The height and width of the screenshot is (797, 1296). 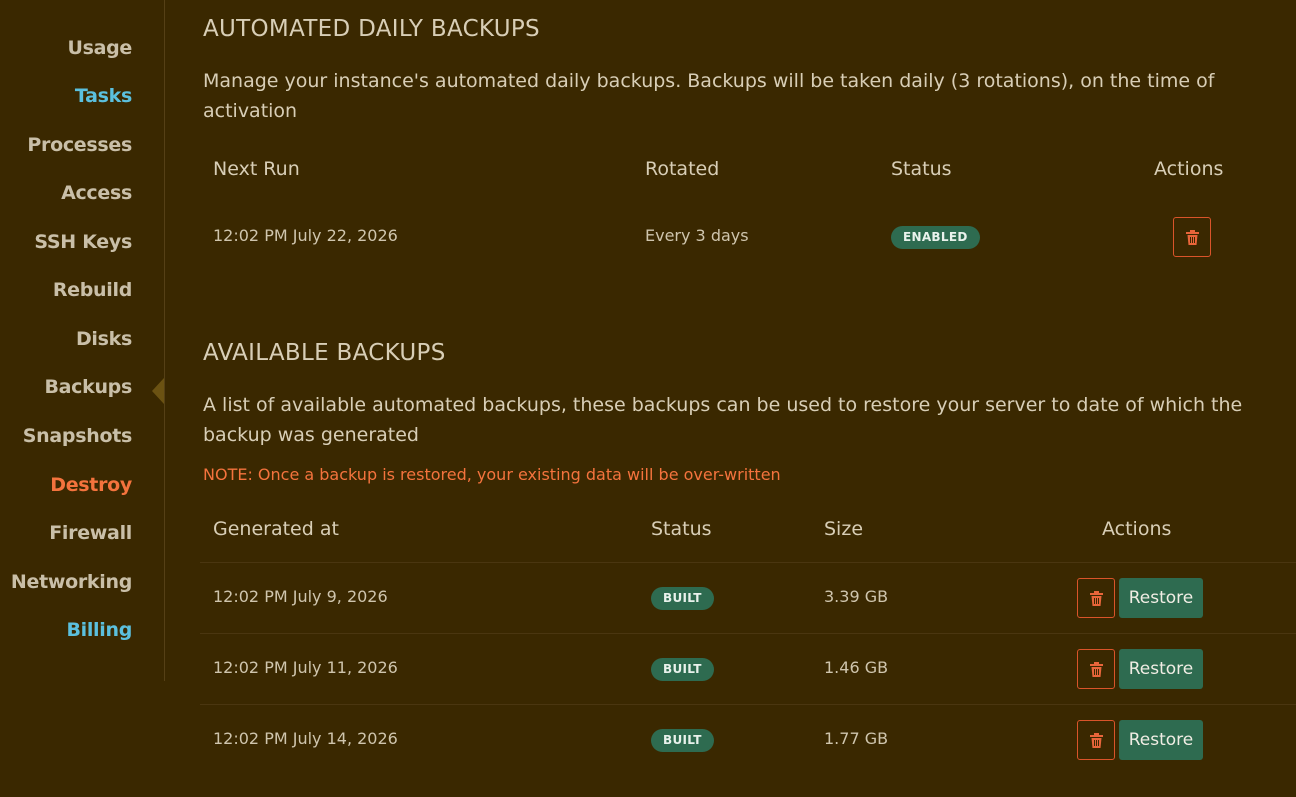 What do you see at coordinates (99, 630) in the screenshot?
I see `sidebar-item-billing: Billing` at bounding box center [99, 630].